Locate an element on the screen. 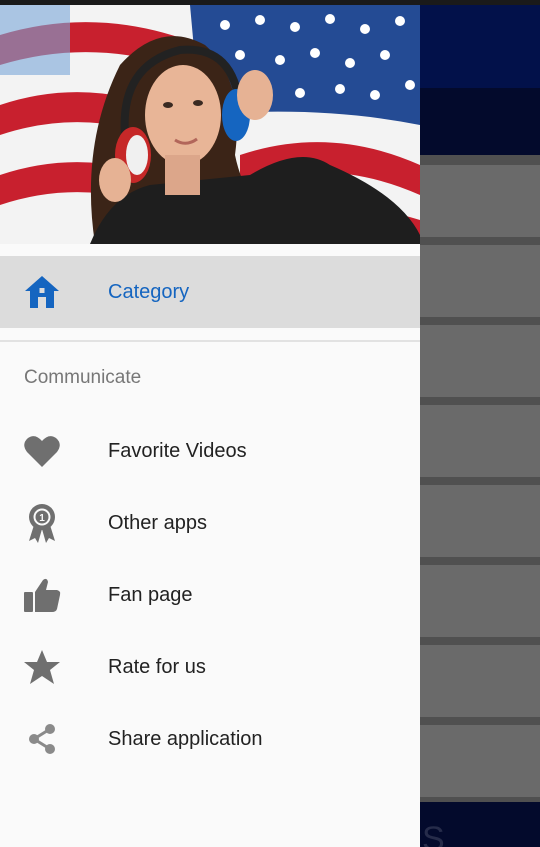 Image resolution: width=540 pixels, height=847 pixels. thumbs-up-icon is located at coordinates (42, 595).